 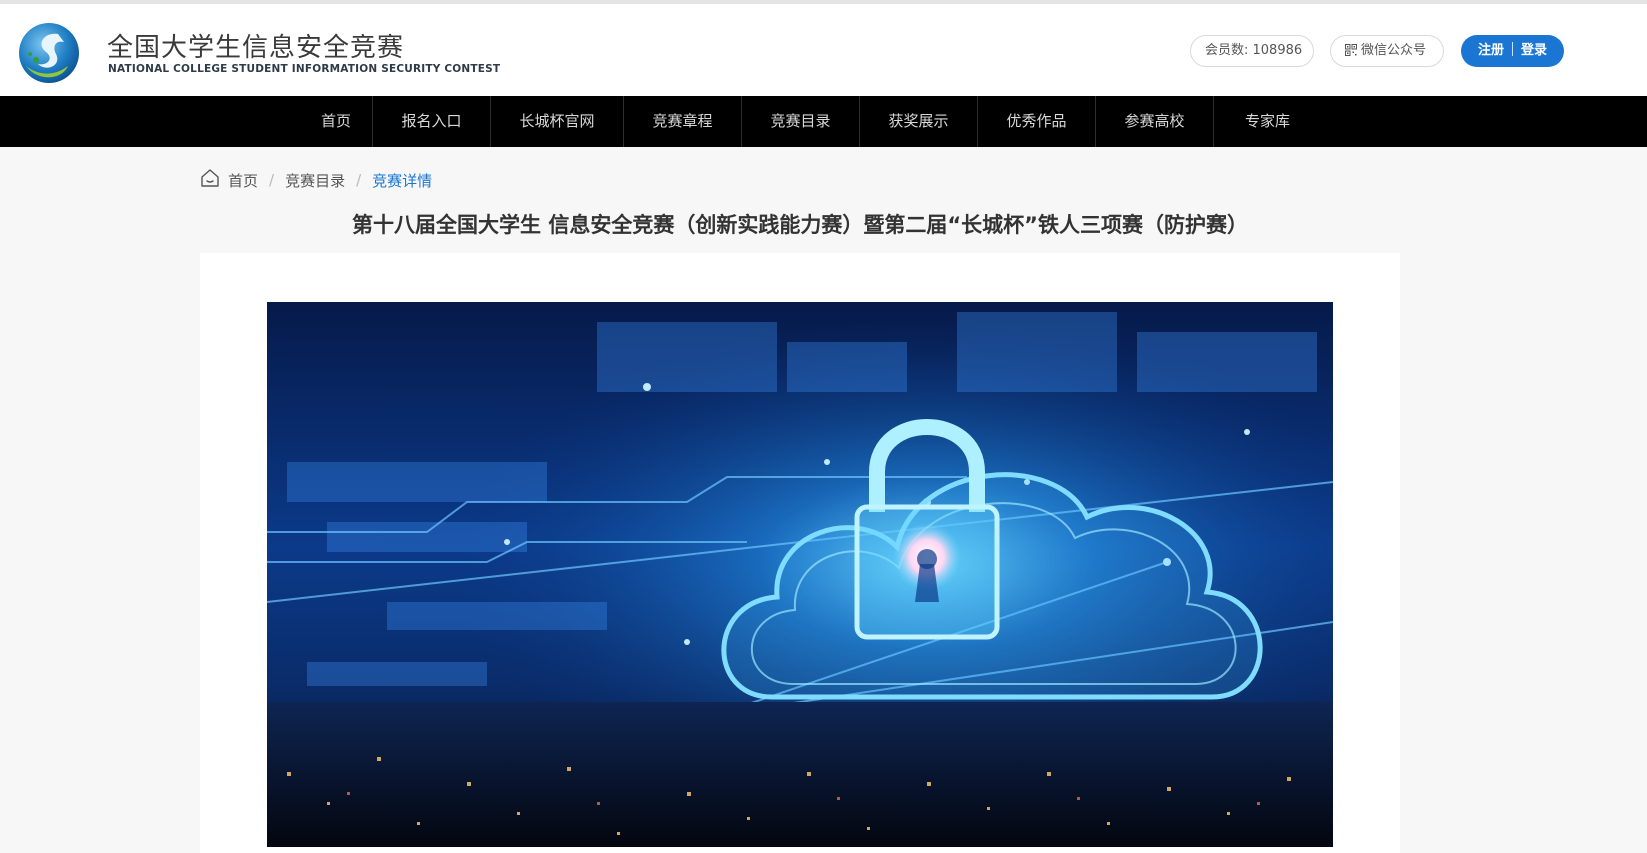 What do you see at coordinates (336, 121) in the screenshot?
I see `nav-item-home: 首页` at bounding box center [336, 121].